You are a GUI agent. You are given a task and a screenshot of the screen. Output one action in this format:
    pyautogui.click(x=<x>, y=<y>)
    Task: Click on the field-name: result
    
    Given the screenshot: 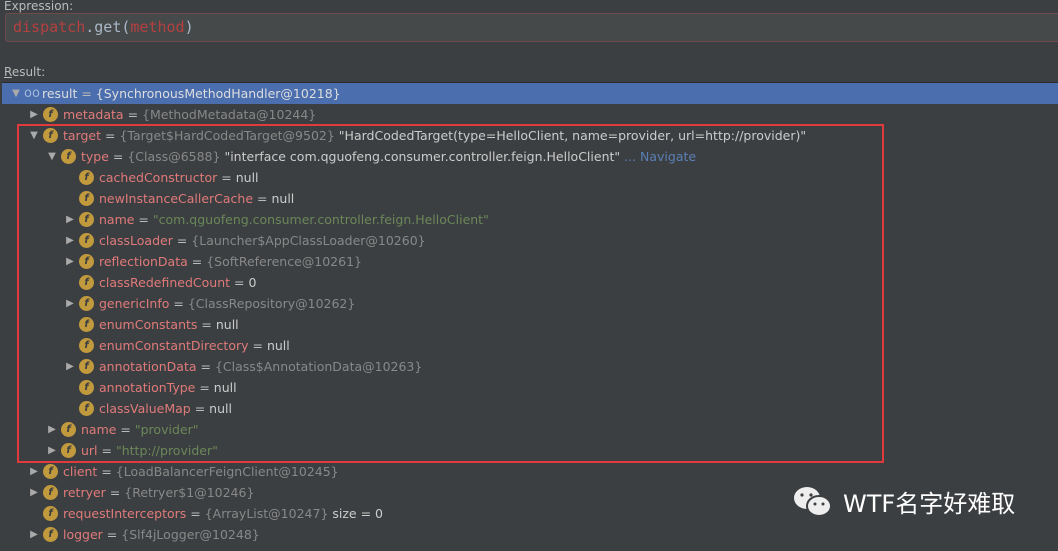 What is the action you would take?
    pyautogui.click(x=60, y=93)
    